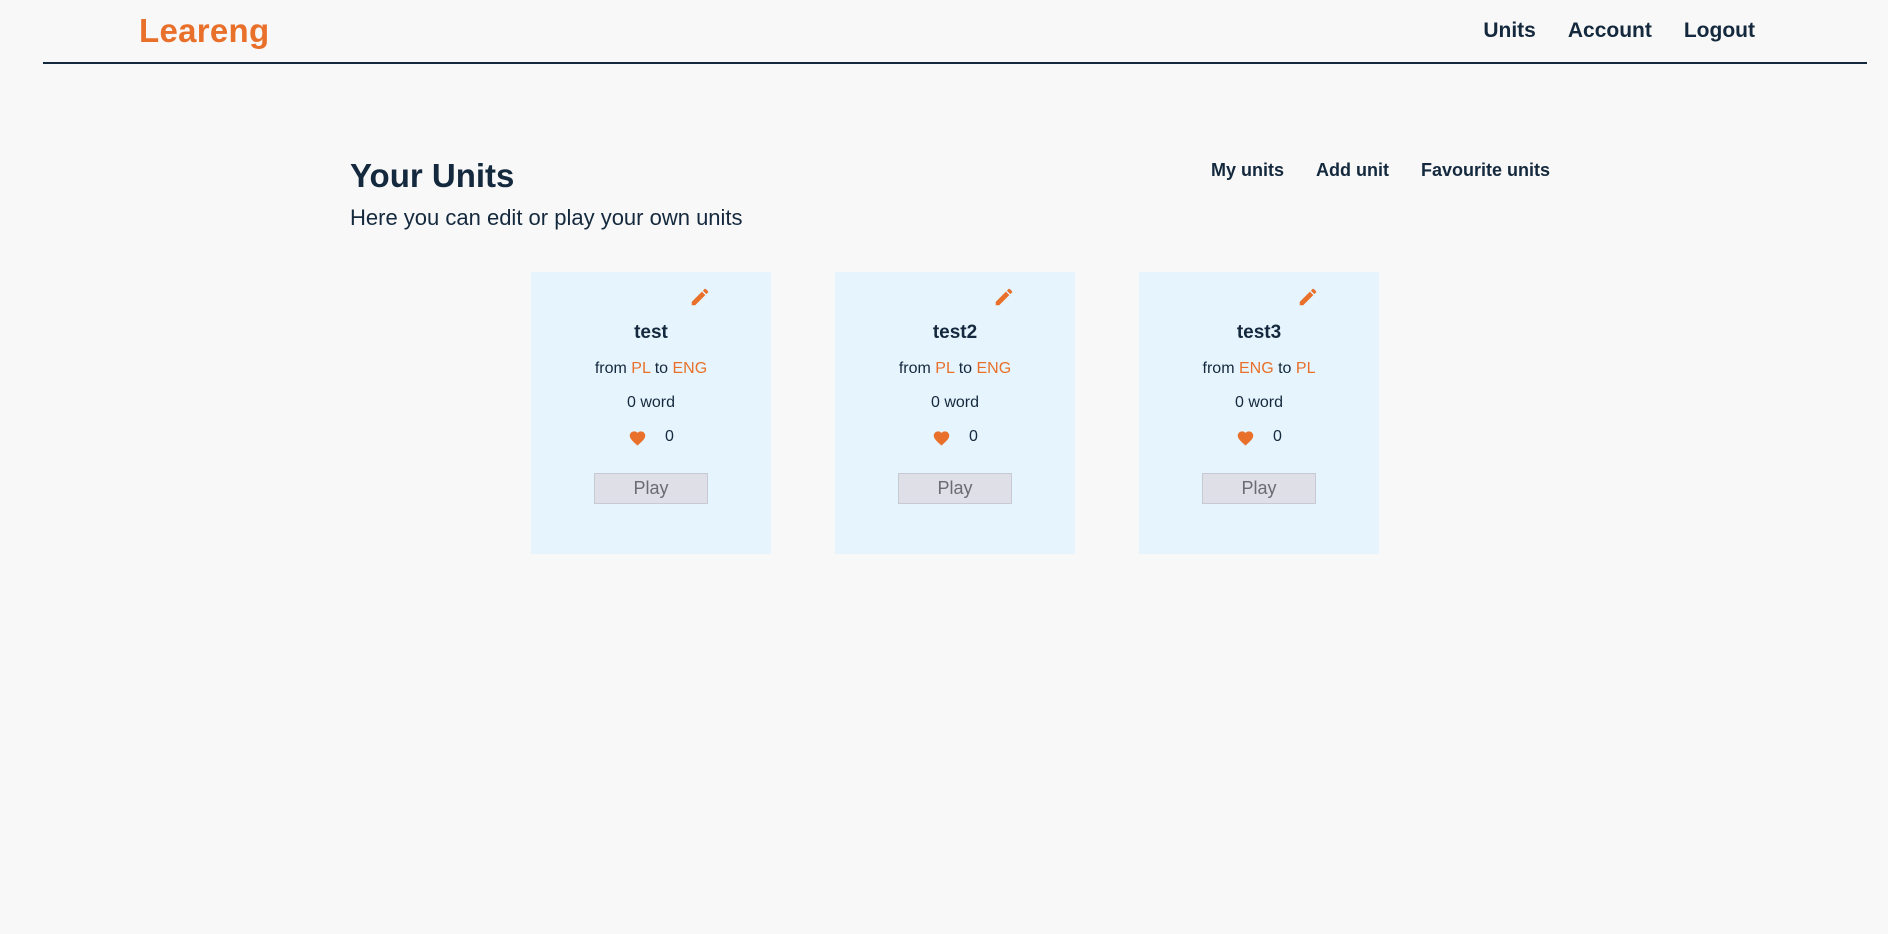 This screenshot has width=1888, height=934. I want to click on unit-title: test2, so click(955, 332).